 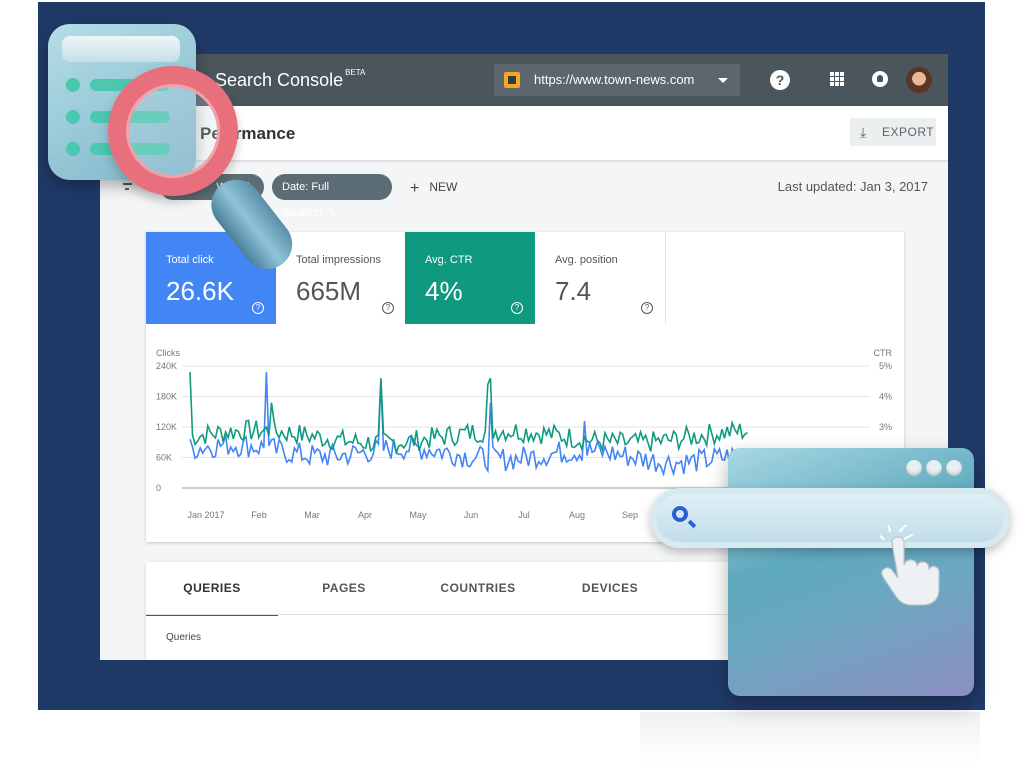 I want to click on y-tick-label-right: 5%, so click(x=885, y=366).